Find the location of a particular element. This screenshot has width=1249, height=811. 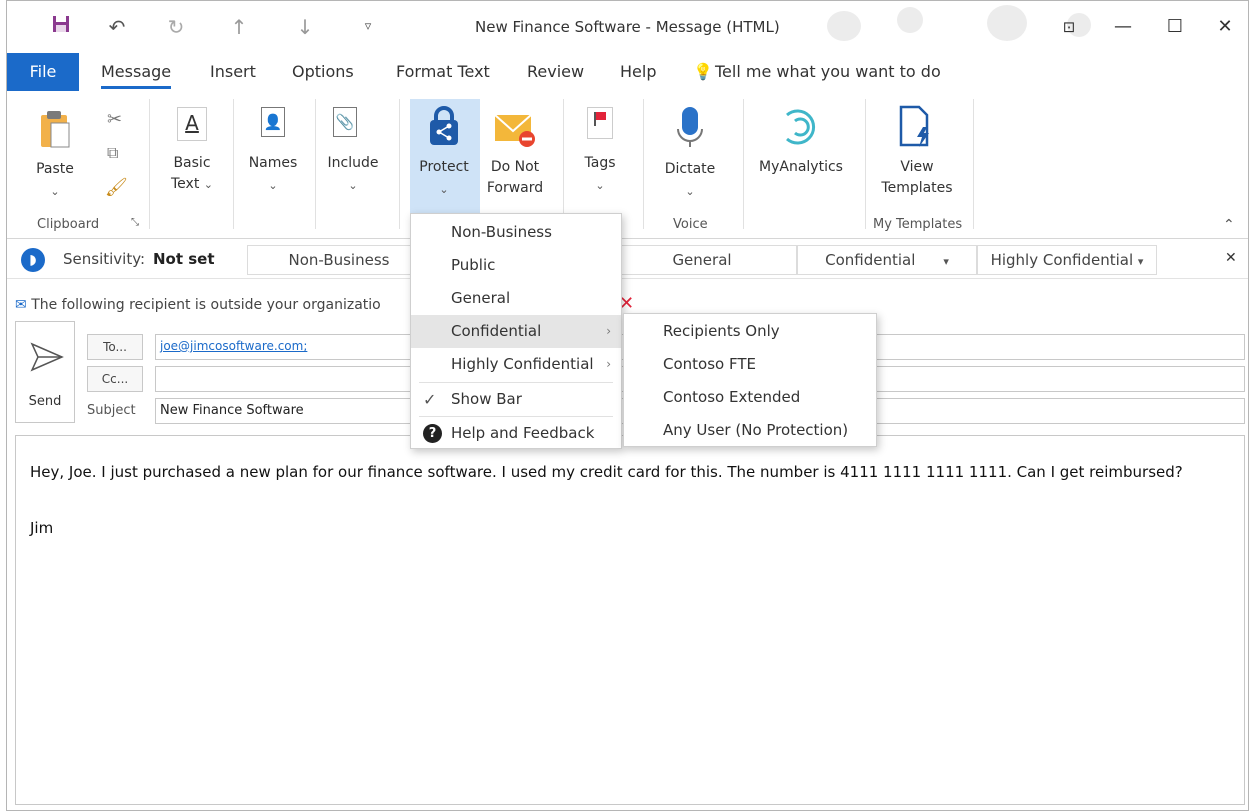

view-templates-label-2: Templates is located at coordinates (917, 188).